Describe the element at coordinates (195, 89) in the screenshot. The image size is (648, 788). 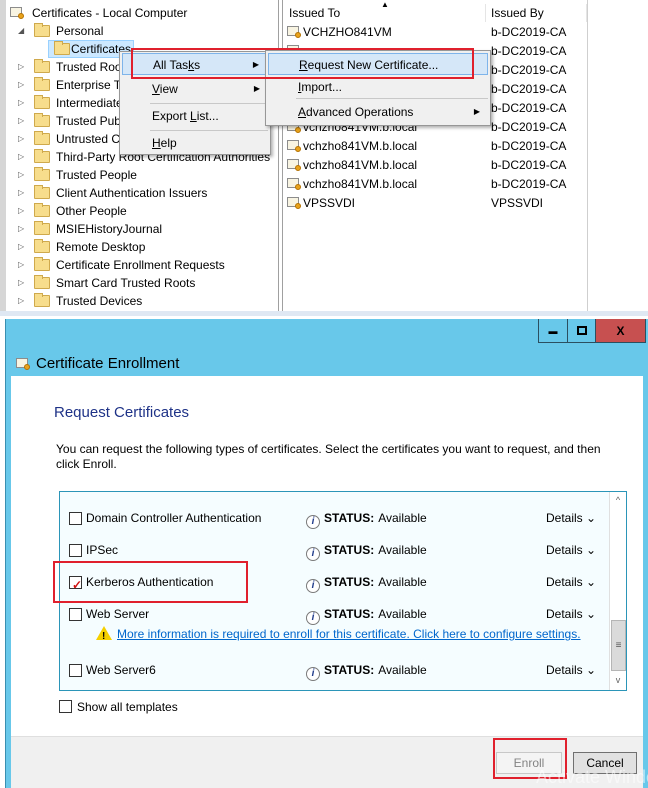
I see `menu-item-view: View ▶` at that location.